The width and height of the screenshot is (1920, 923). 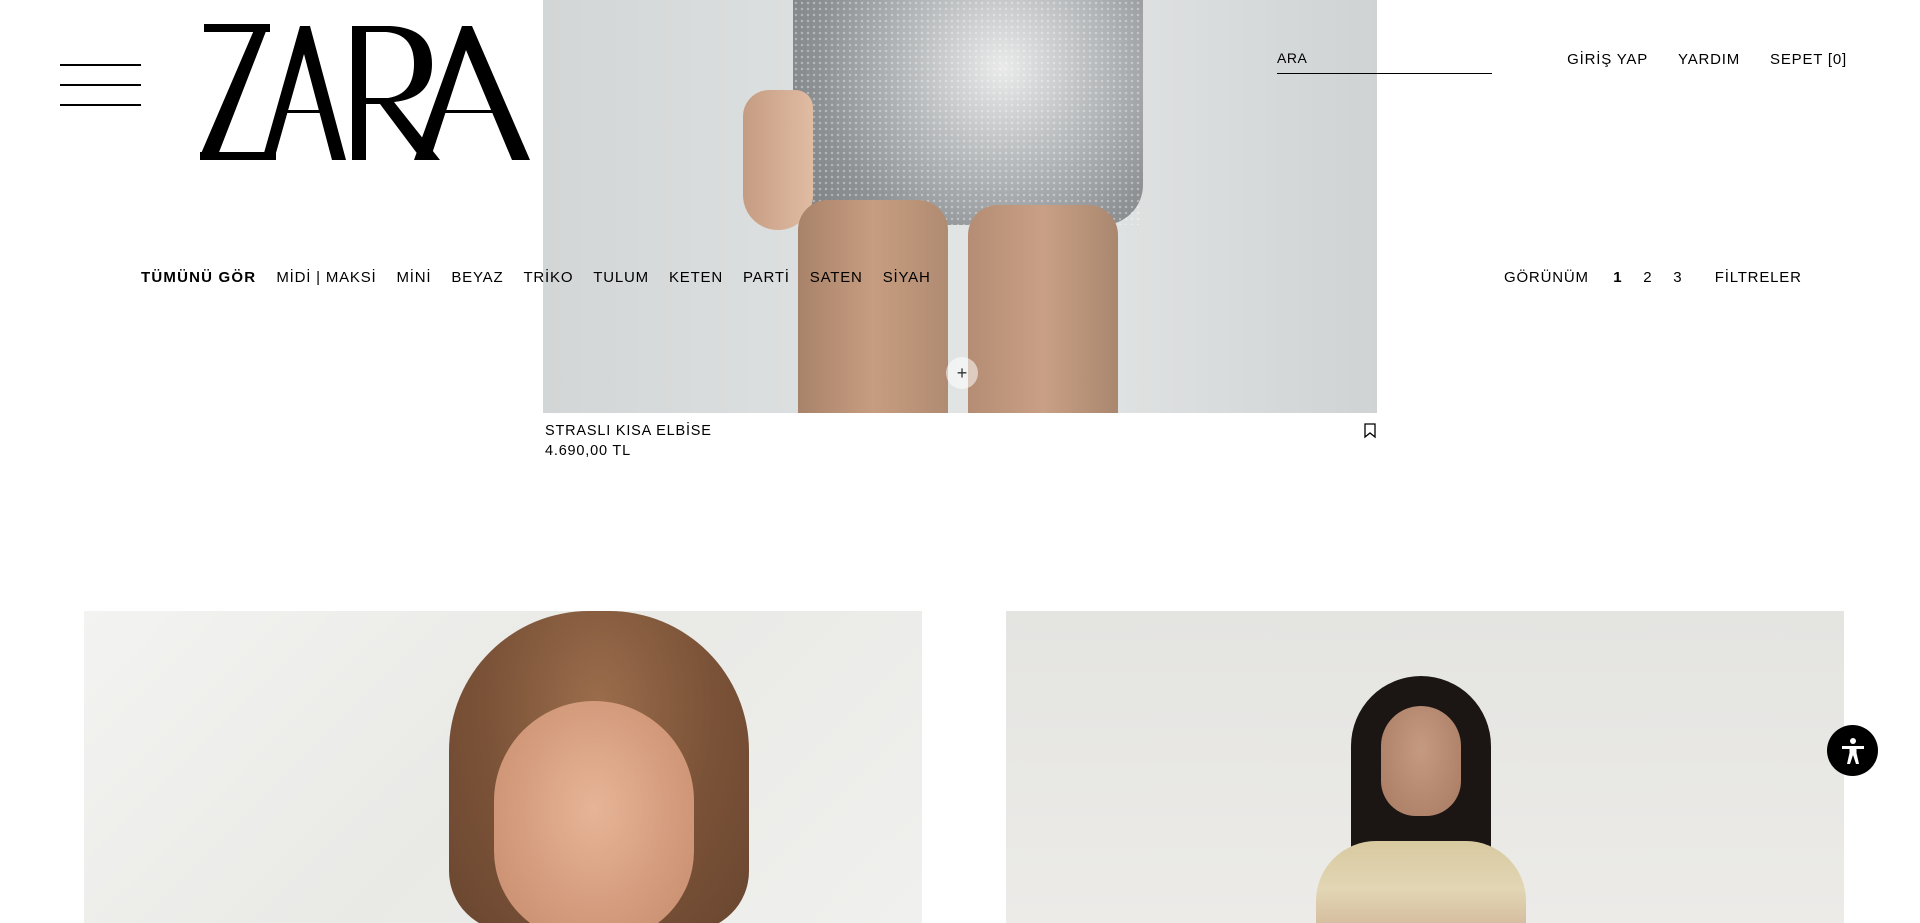 I want to click on view-option-1: 1, so click(x=1618, y=277).